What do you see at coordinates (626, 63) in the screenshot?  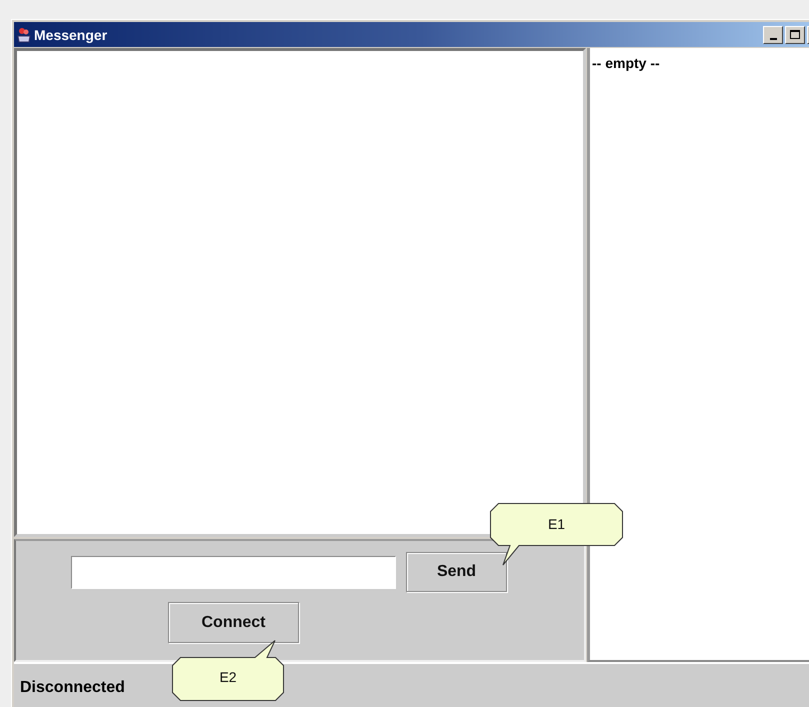 I see `list-item: -- empty --` at bounding box center [626, 63].